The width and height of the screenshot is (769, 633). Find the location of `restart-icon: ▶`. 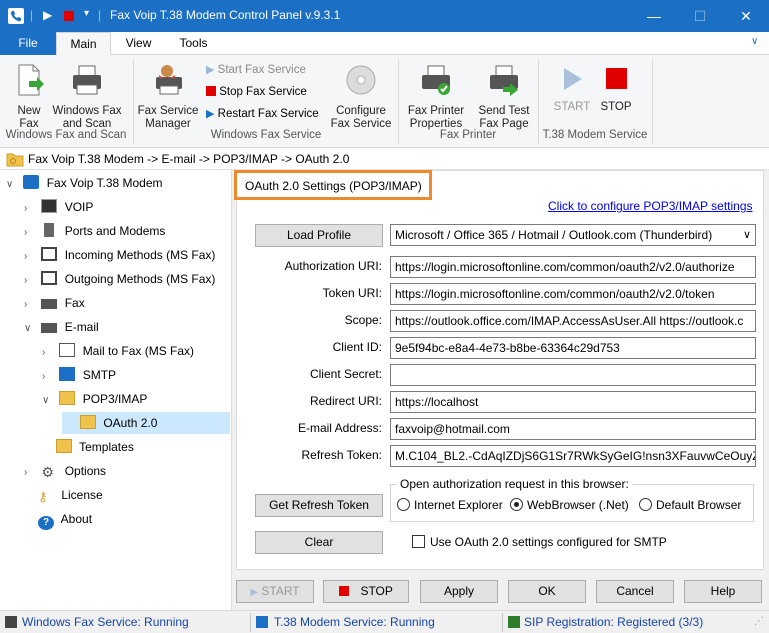

restart-icon: ▶ is located at coordinates (210, 114).